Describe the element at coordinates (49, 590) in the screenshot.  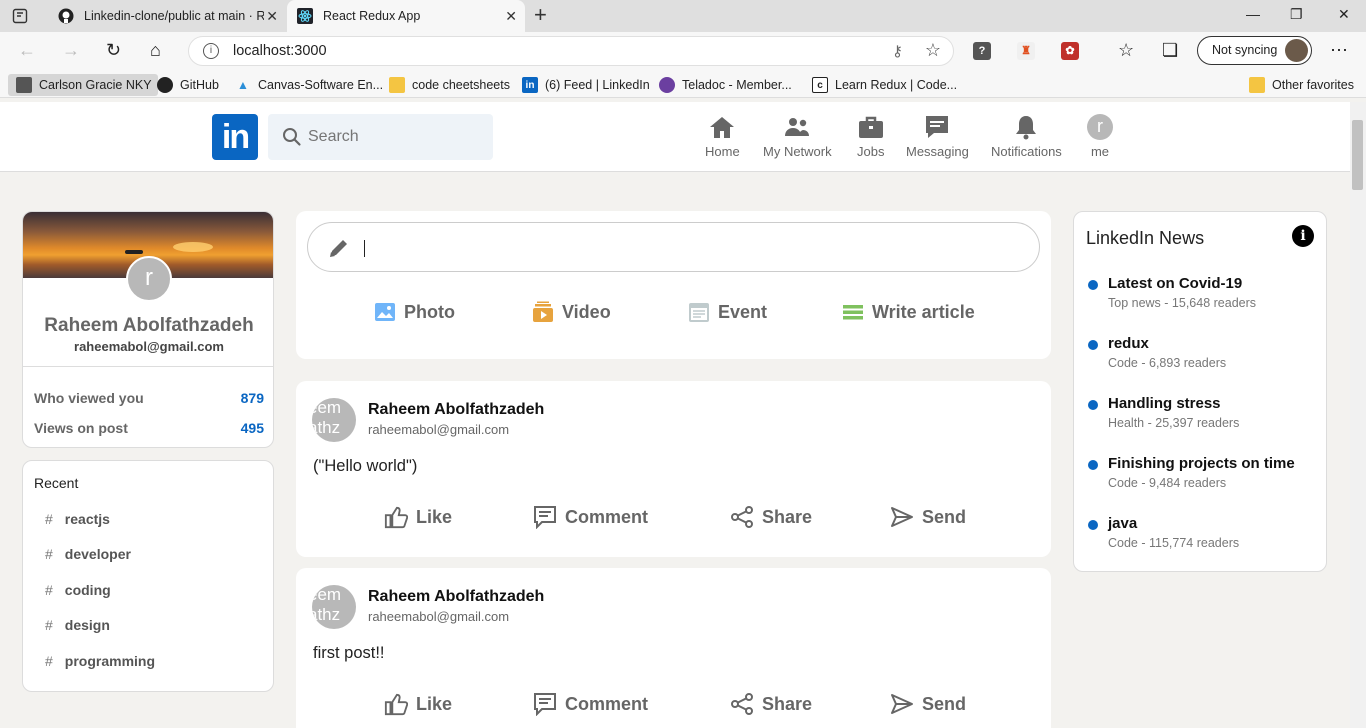
I see `hash-icon: #` at that location.